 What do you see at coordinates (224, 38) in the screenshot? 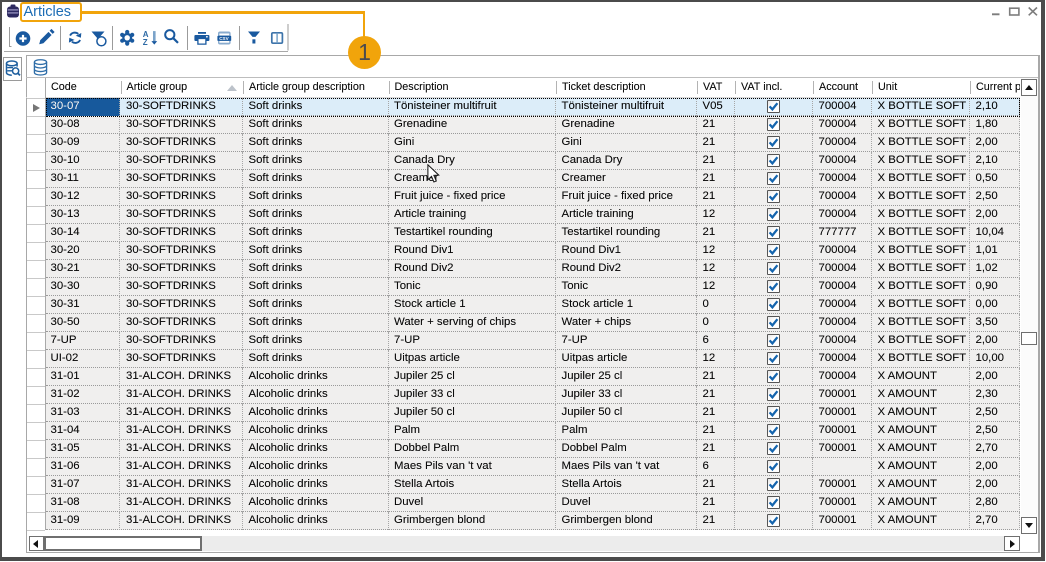
I see `svg-text: CSV` at bounding box center [224, 38].